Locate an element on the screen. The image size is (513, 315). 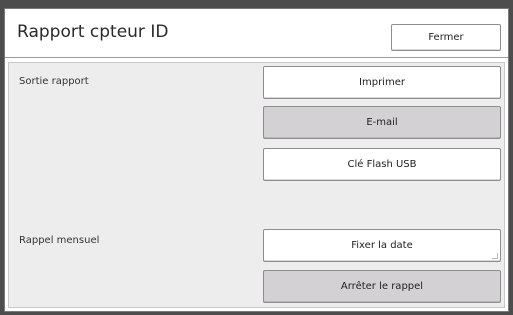
corner-grip-icon is located at coordinates (495, 256).